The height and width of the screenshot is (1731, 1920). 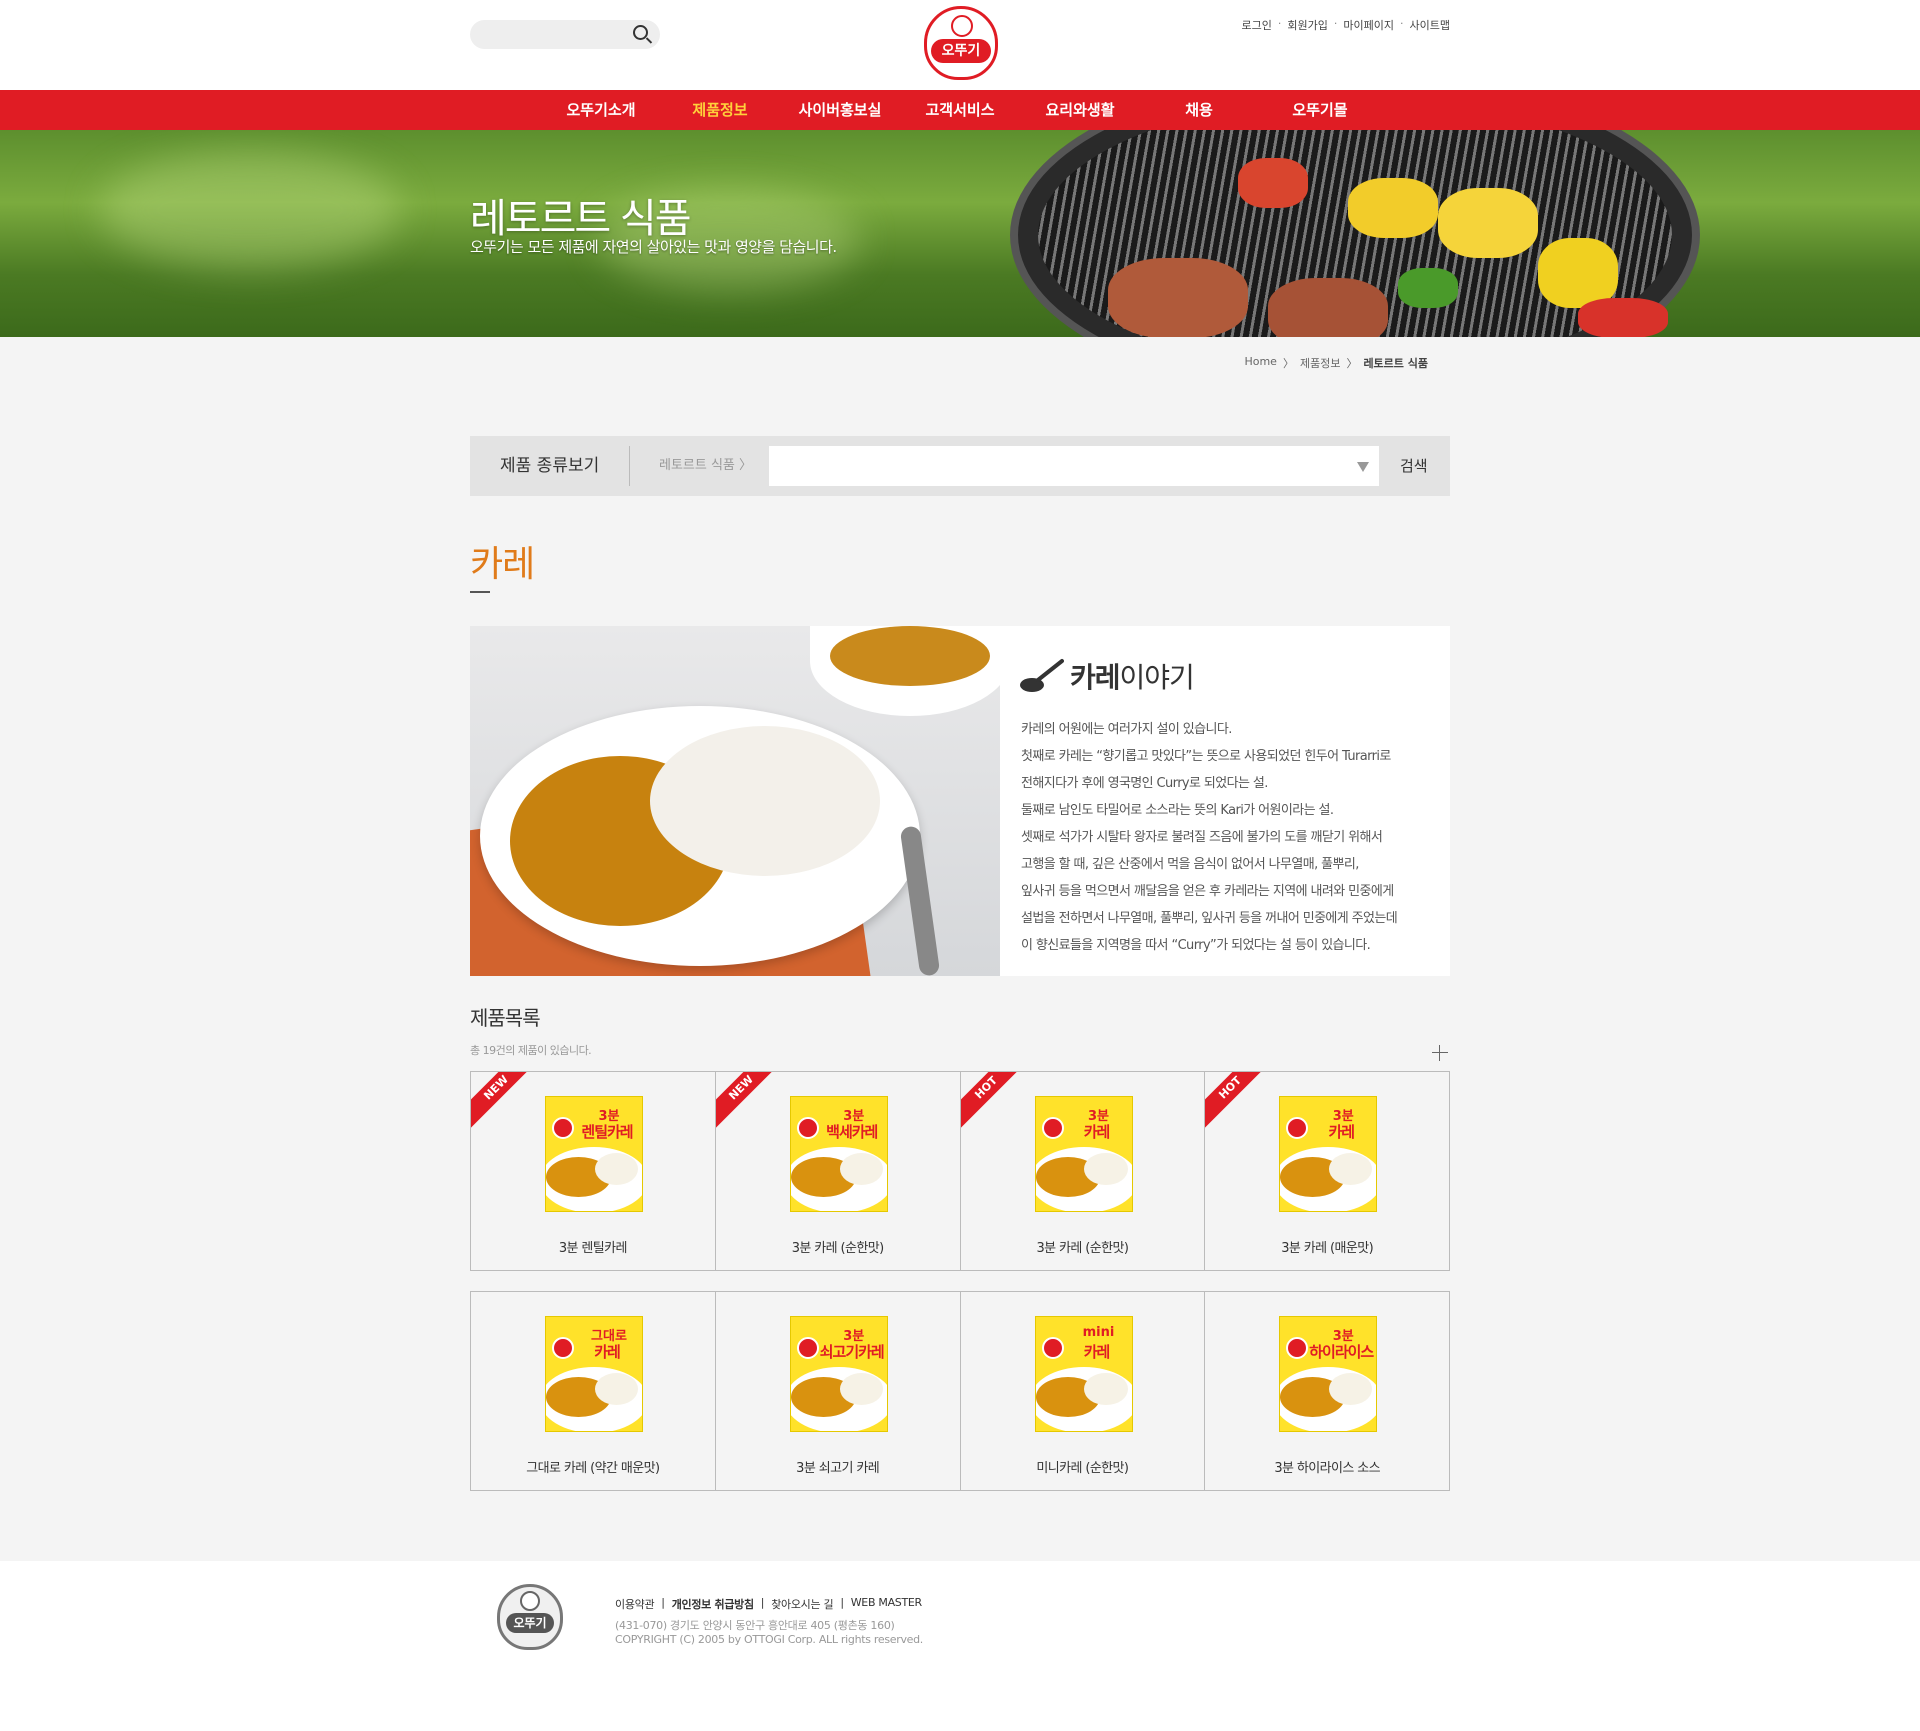 What do you see at coordinates (1079, 110) in the screenshot?
I see `nav-item-cooking: 요리와생활` at bounding box center [1079, 110].